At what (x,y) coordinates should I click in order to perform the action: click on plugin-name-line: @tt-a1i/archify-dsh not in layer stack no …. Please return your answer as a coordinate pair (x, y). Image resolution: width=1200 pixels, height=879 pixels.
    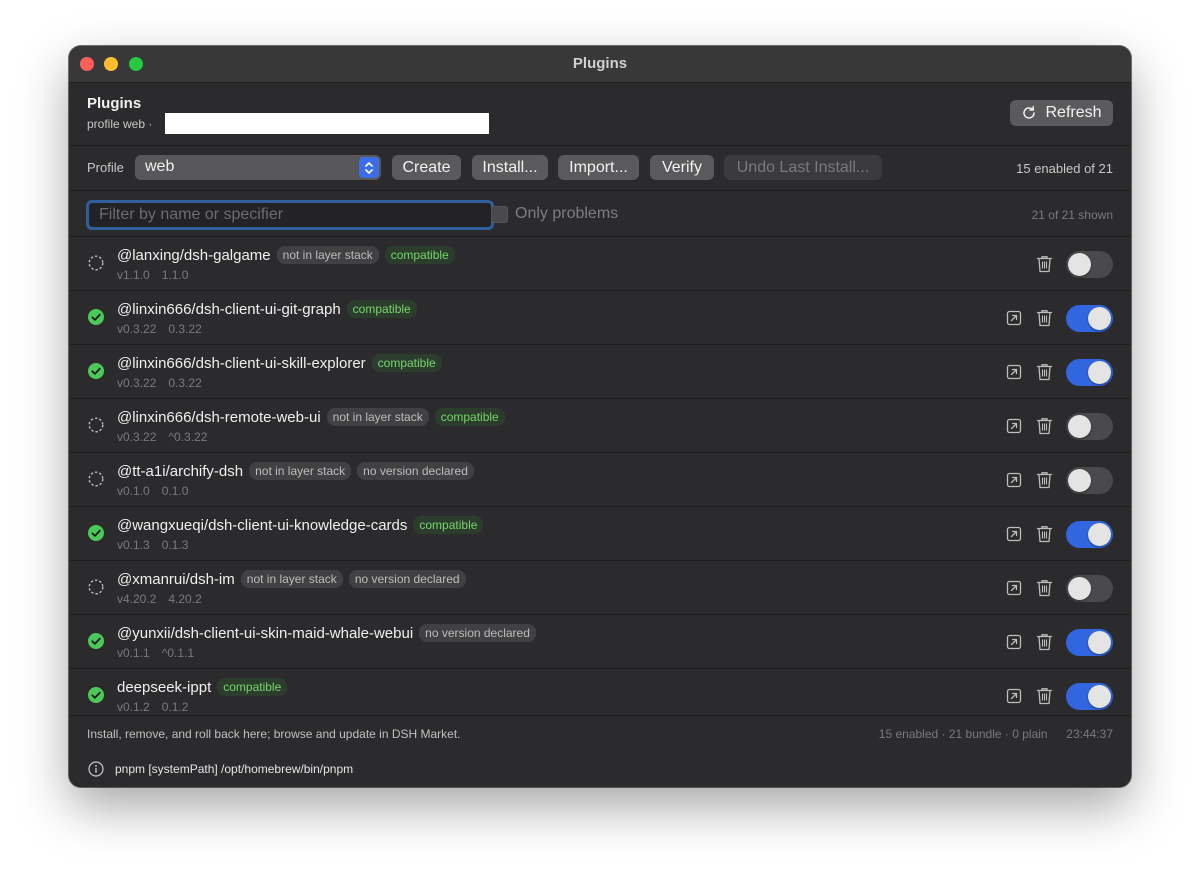
    Looking at the image, I should click on (295, 471).